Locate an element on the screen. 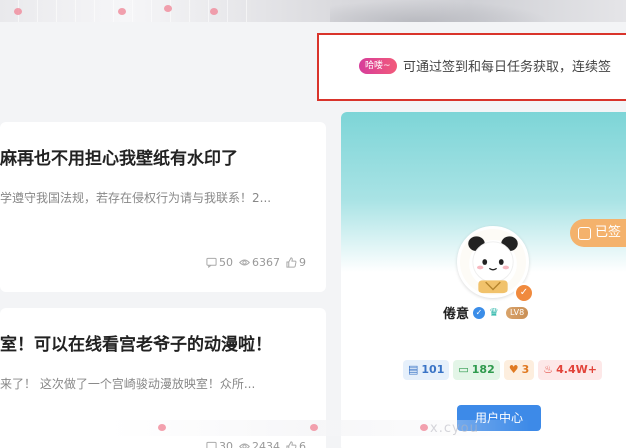 This screenshot has height=448, width=626. watermark: x.cyou is located at coordinates (454, 428).